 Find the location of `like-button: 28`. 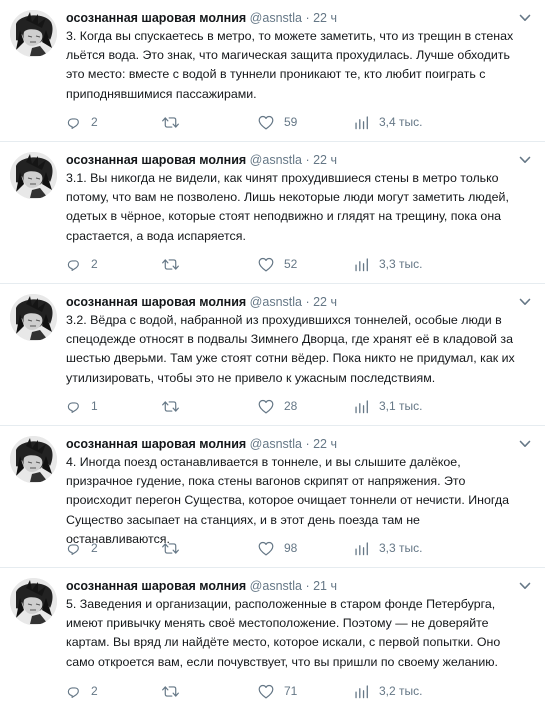

like-button: 28 is located at coordinates (277, 406).